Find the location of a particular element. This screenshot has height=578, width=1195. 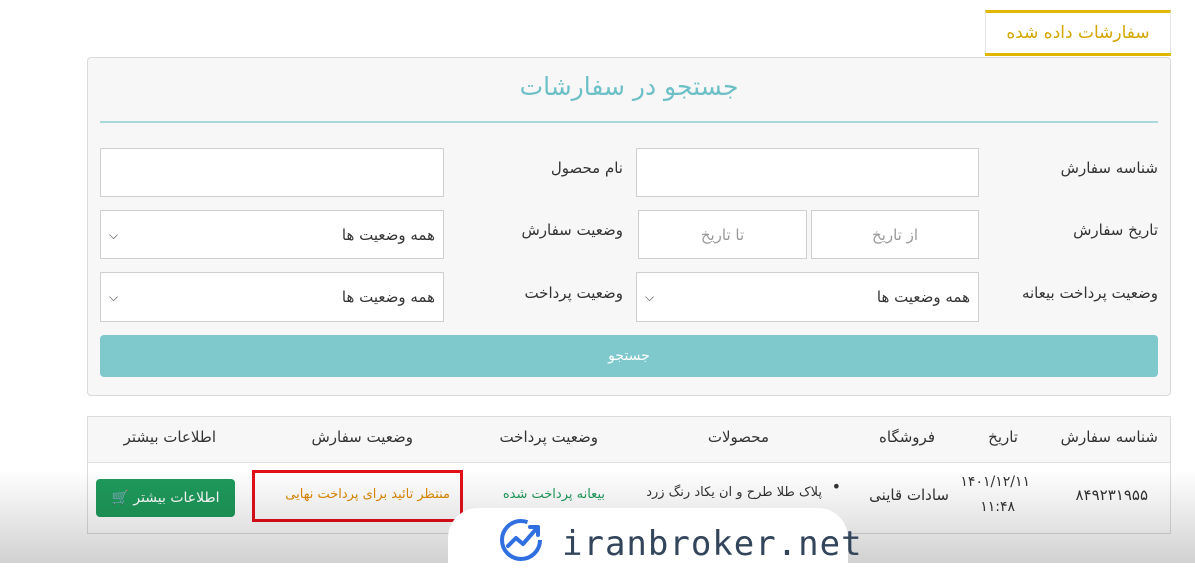

order-id-input is located at coordinates (807, 172).